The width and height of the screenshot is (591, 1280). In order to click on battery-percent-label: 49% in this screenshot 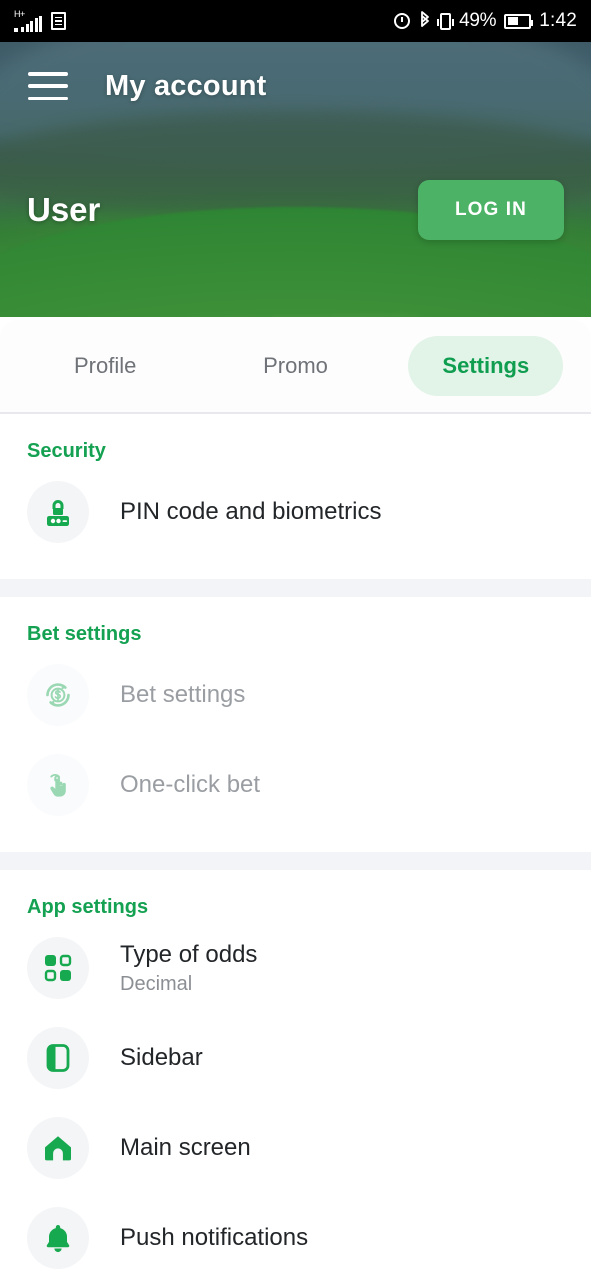, I will do `click(478, 20)`.